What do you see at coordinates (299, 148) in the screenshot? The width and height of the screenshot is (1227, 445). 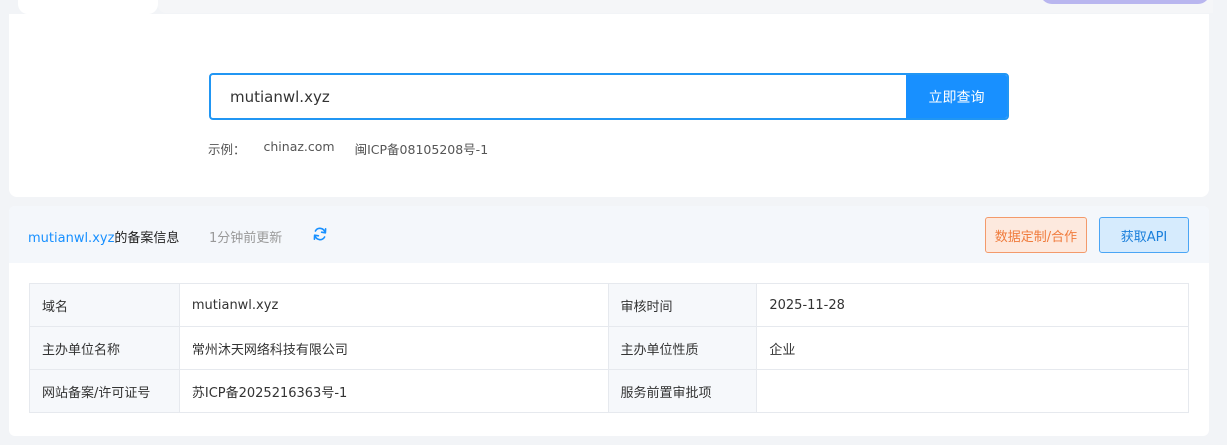 I see `example-link-1: chinaz.com` at bounding box center [299, 148].